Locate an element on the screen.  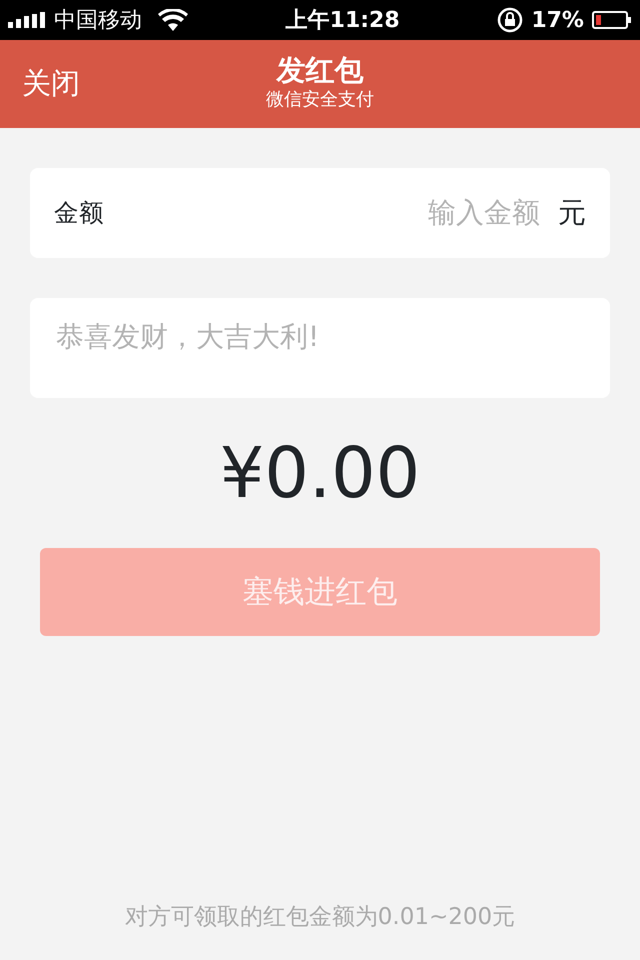
wifi-icon is located at coordinates (173, 20).